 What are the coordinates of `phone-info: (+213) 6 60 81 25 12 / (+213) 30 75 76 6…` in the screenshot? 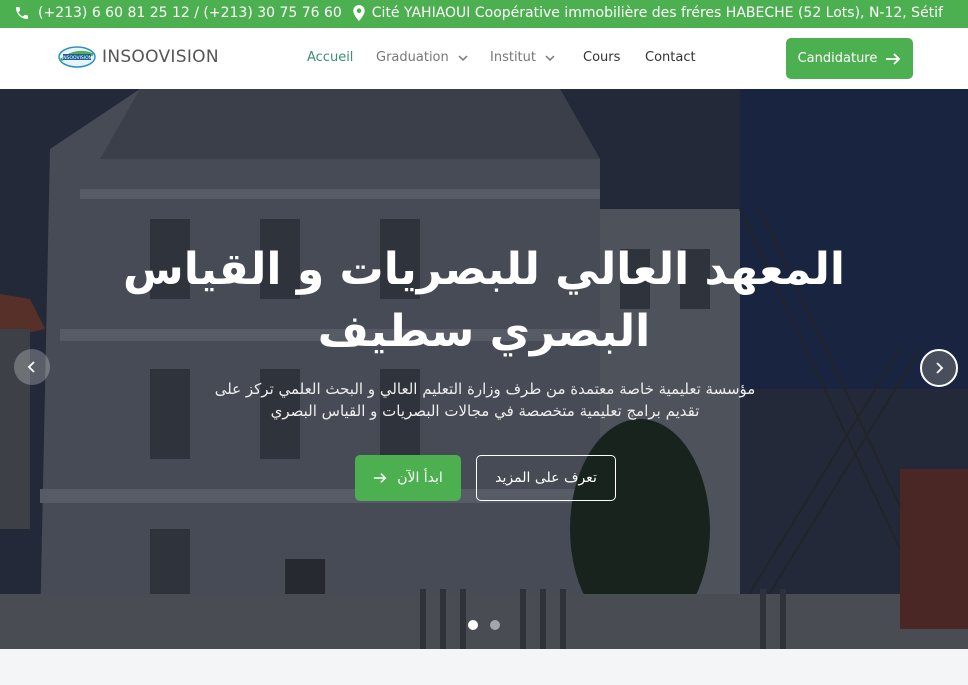 It's located at (178, 13).